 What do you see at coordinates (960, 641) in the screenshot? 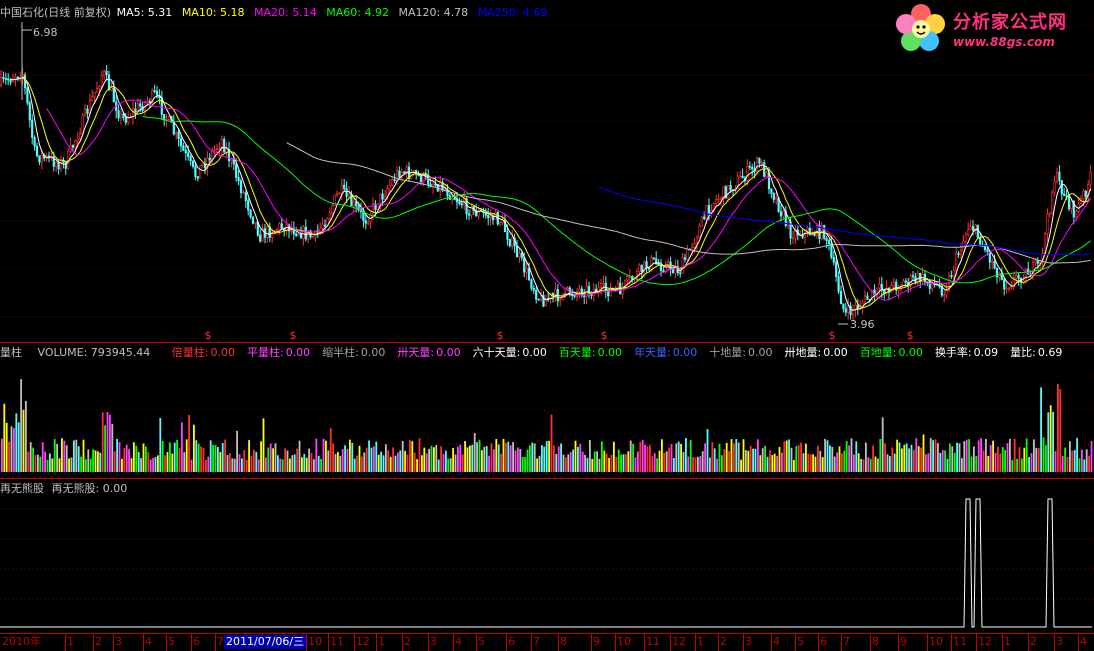
I see `month-tick: 11` at bounding box center [960, 641].